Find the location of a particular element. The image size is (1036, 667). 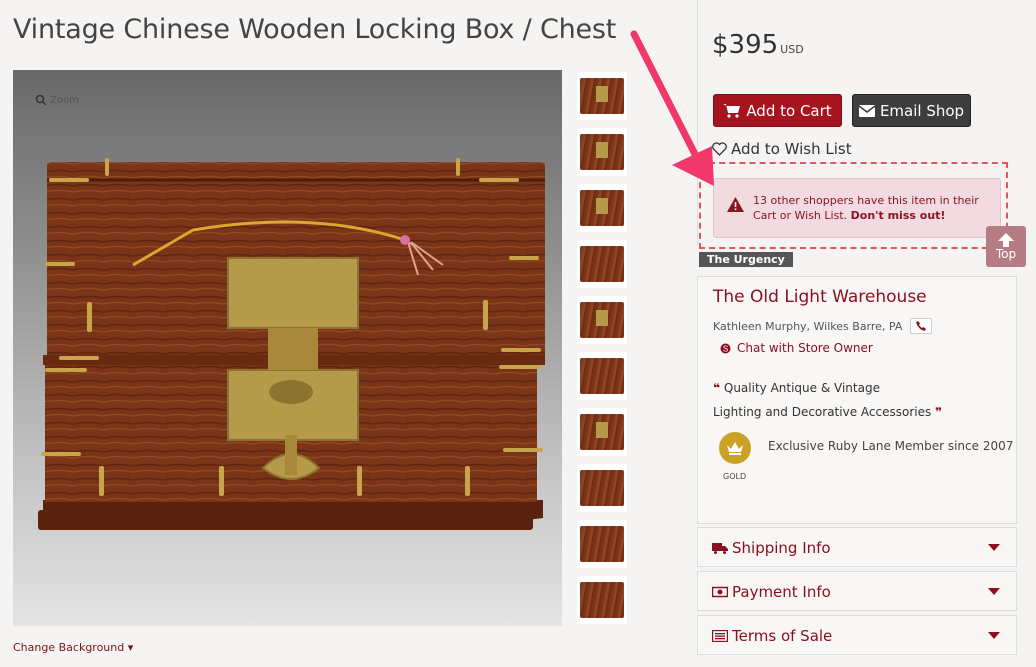

chat-with-owner-link: S Chat with Store Owner is located at coordinates (796, 348).